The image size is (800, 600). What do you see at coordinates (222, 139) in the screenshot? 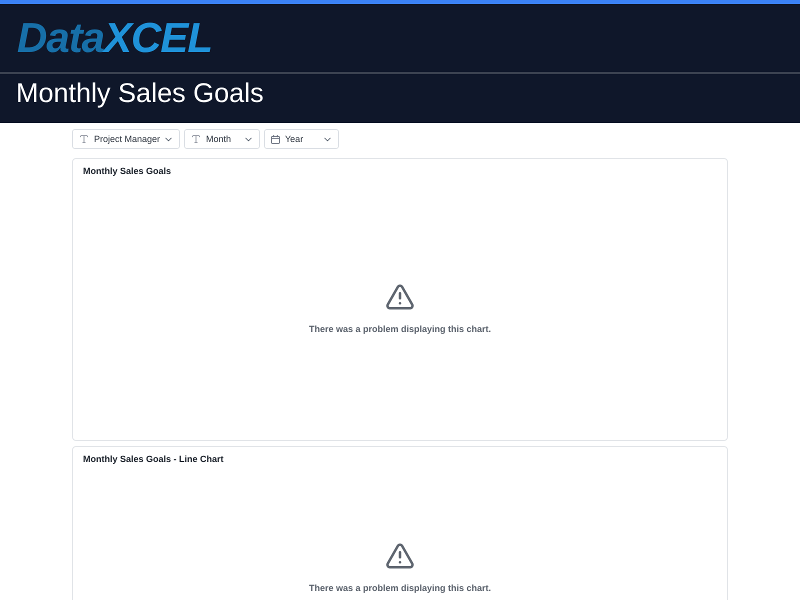
I see `filter-dropdown: Month` at bounding box center [222, 139].